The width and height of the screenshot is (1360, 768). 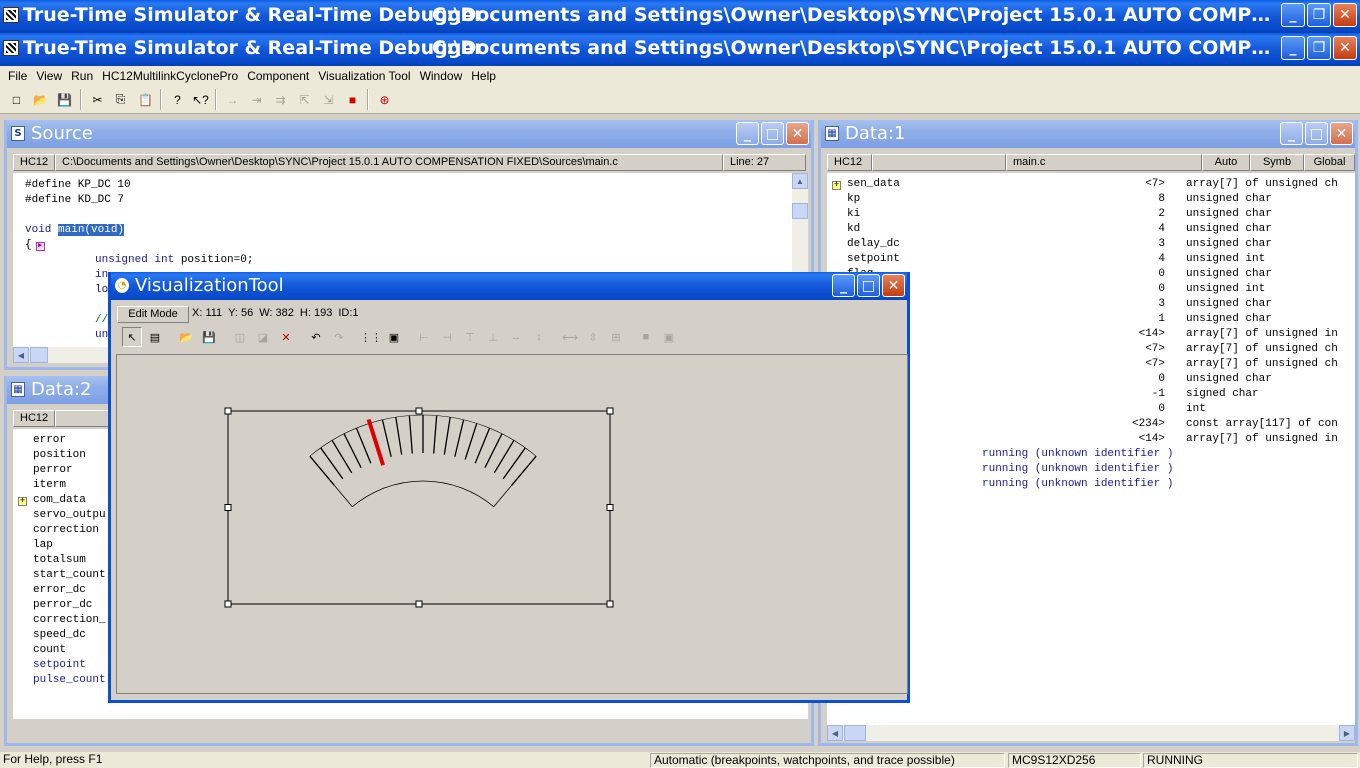 What do you see at coordinates (424, 337) in the screenshot?
I see `align-left-icon: ⊢` at bounding box center [424, 337].